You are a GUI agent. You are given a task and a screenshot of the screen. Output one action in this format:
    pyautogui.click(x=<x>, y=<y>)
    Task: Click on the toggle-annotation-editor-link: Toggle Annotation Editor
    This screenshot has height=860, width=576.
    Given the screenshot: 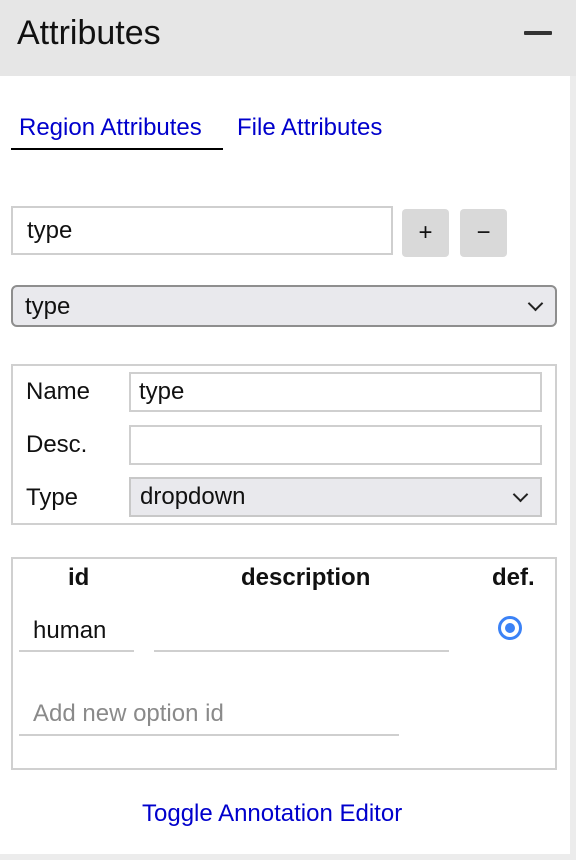 What is the action you would take?
    pyautogui.click(x=272, y=814)
    